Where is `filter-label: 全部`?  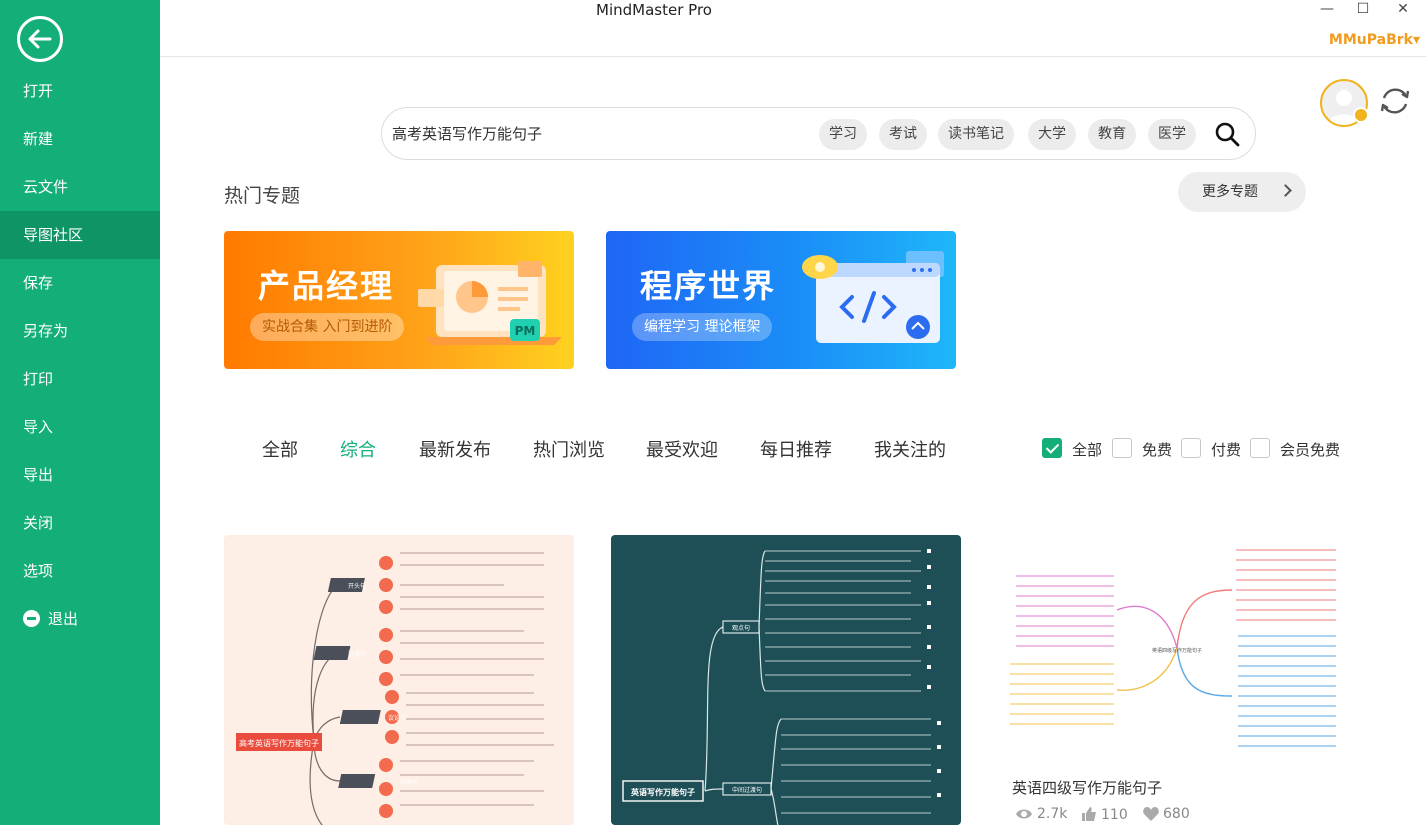 filter-label: 全部 is located at coordinates (1087, 450).